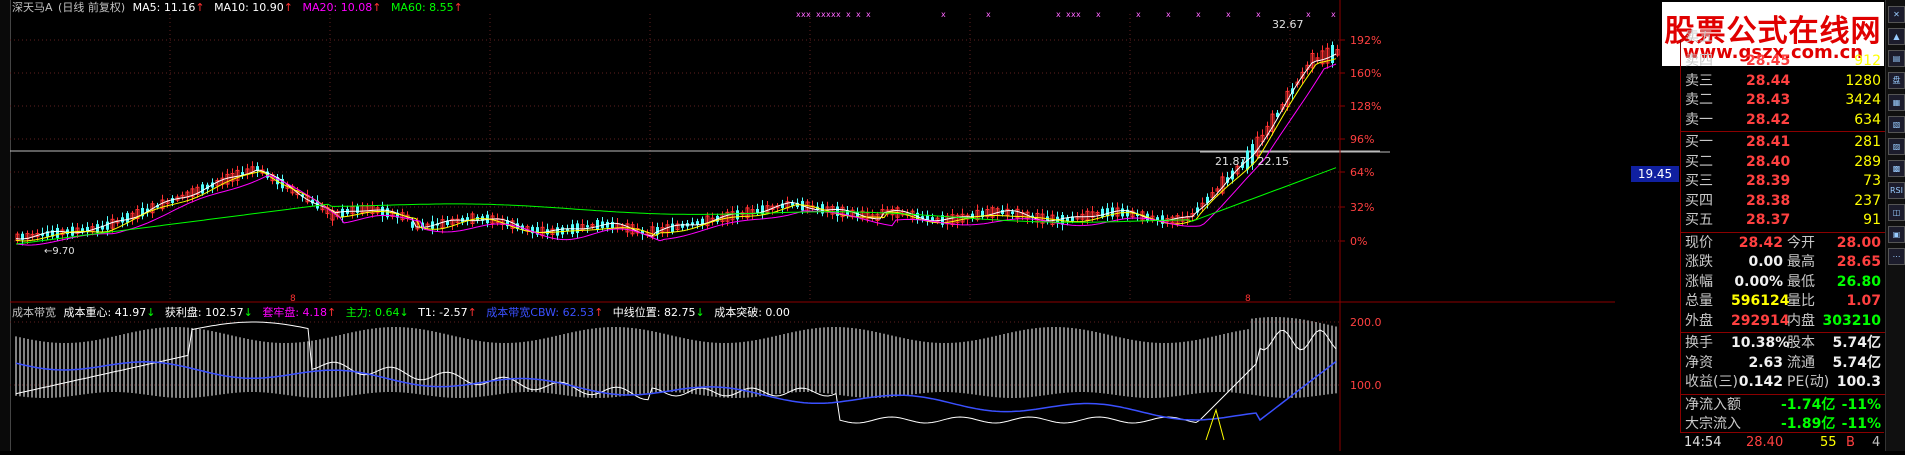 The height and width of the screenshot is (455, 1905). Describe the element at coordinates (1801, 343) in the screenshot. I see `stat-label: 股本` at that location.